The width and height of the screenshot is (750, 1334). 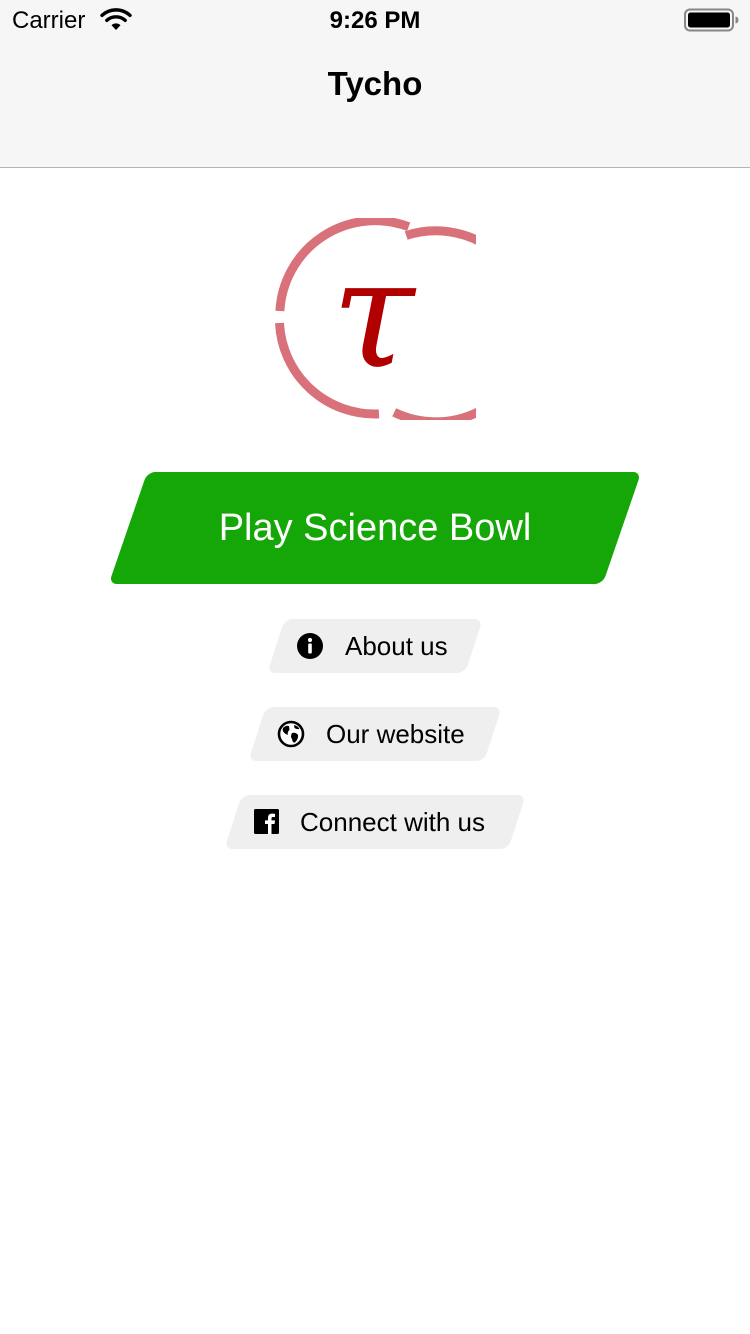 I want to click on page-title: Tycho, so click(x=375, y=83).